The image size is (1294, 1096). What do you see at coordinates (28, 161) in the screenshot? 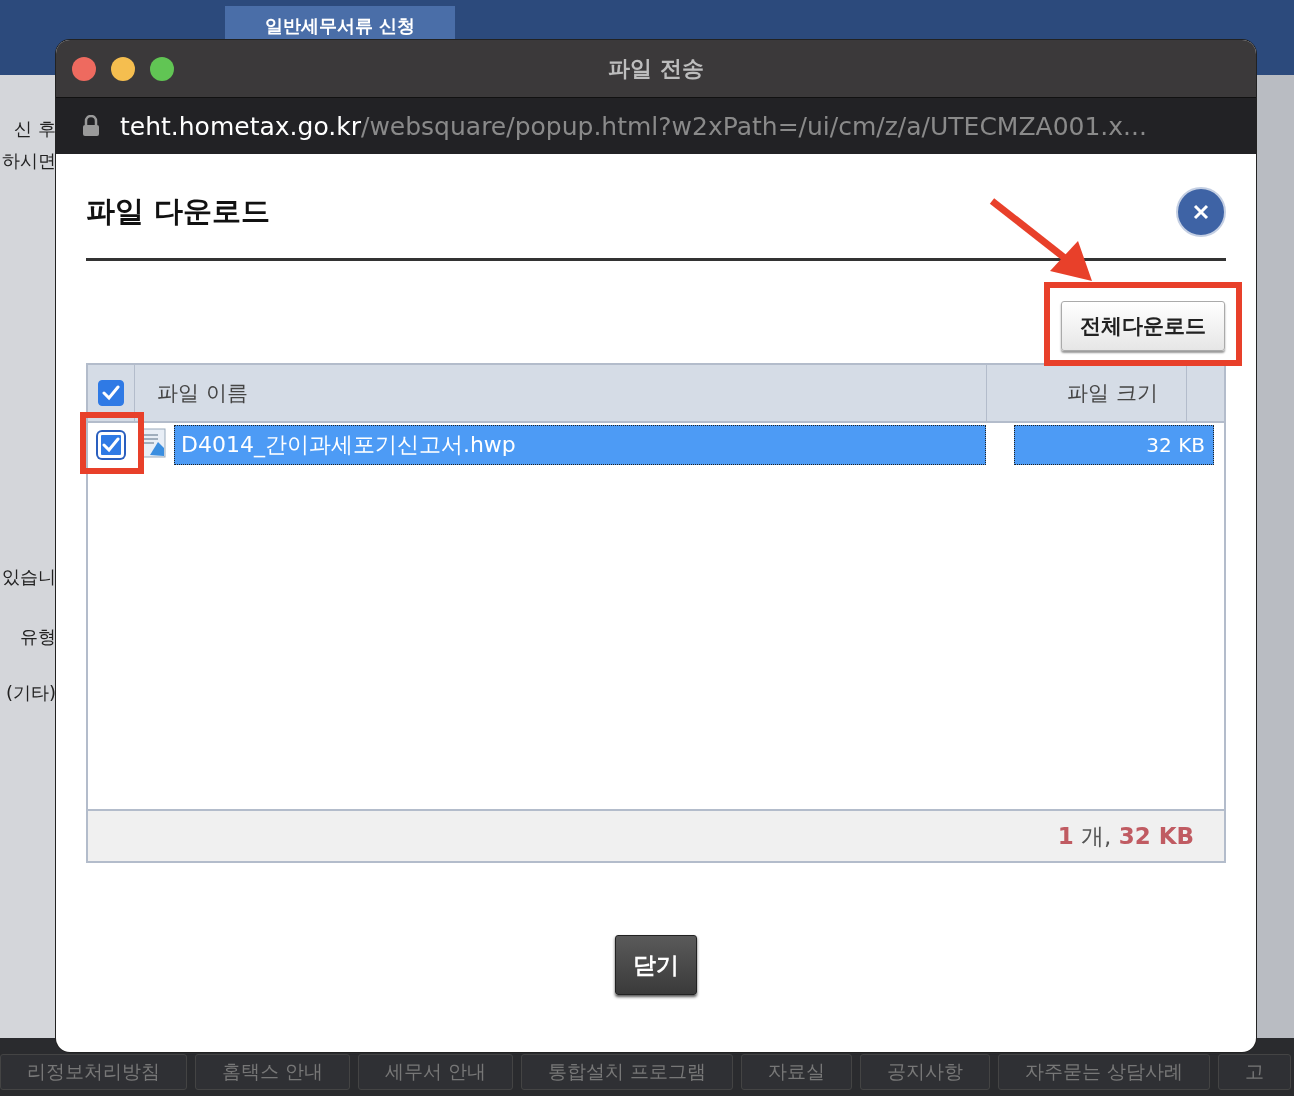
I see `background-text: 하시면` at bounding box center [28, 161].